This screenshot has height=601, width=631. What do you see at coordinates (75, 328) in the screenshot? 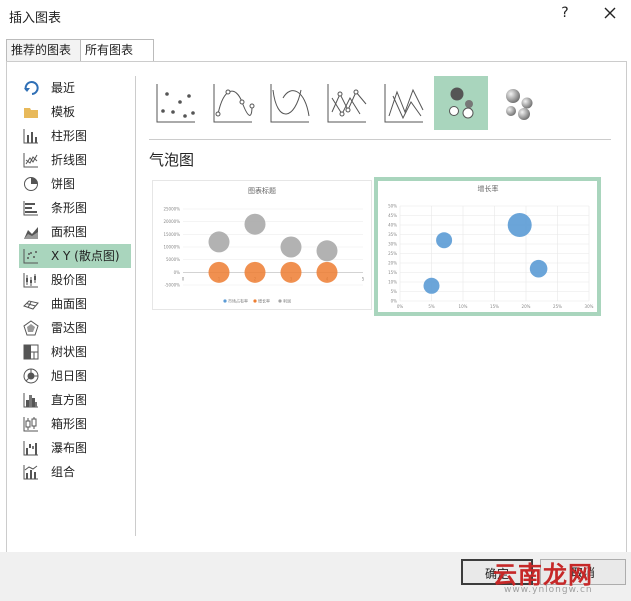
I see `sidebar-item-radar-chart: 雷达图` at bounding box center [75, 328].